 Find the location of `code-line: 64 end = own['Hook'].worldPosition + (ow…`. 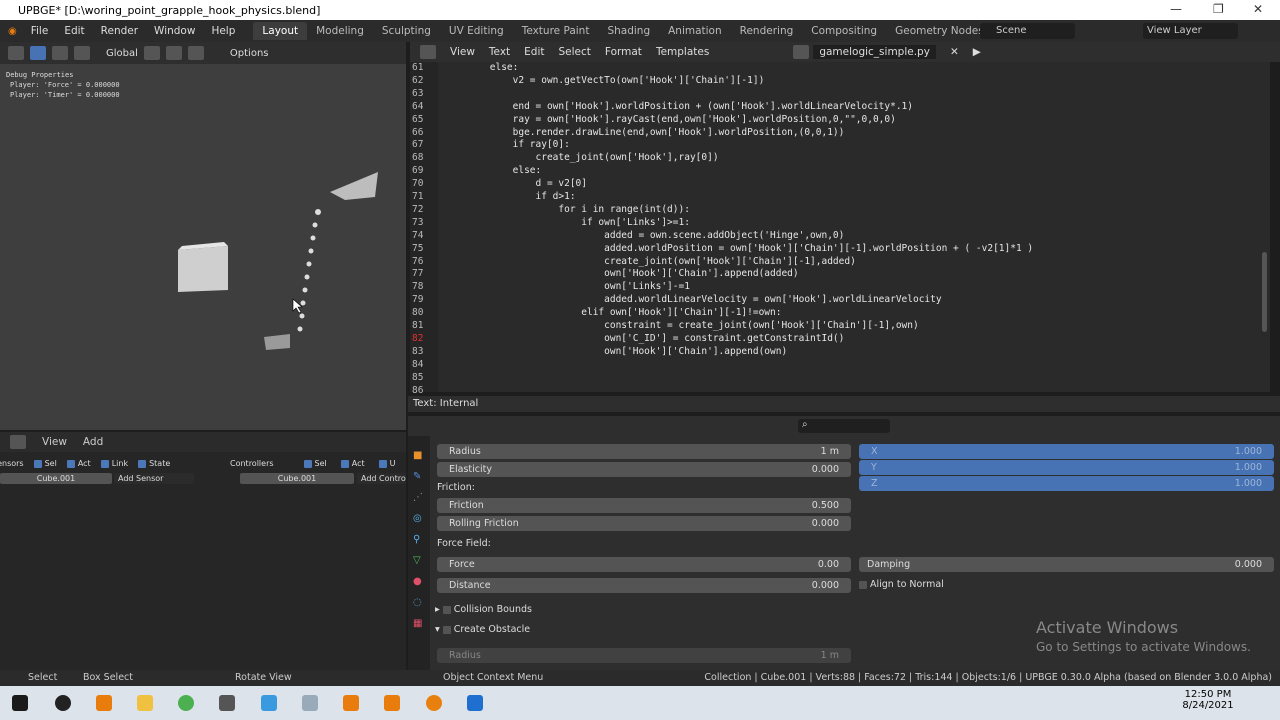

code-line: 64 end = own['Hook'].worldPosition + (ow… is located at coordinates (661, 107).